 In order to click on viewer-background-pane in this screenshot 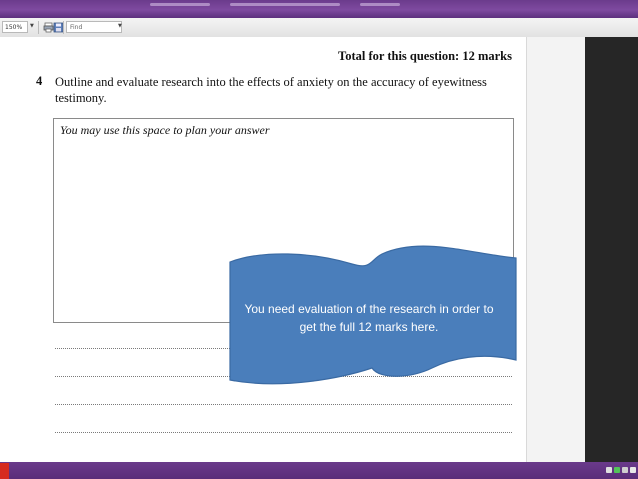, I will do `click(611, 249)`.